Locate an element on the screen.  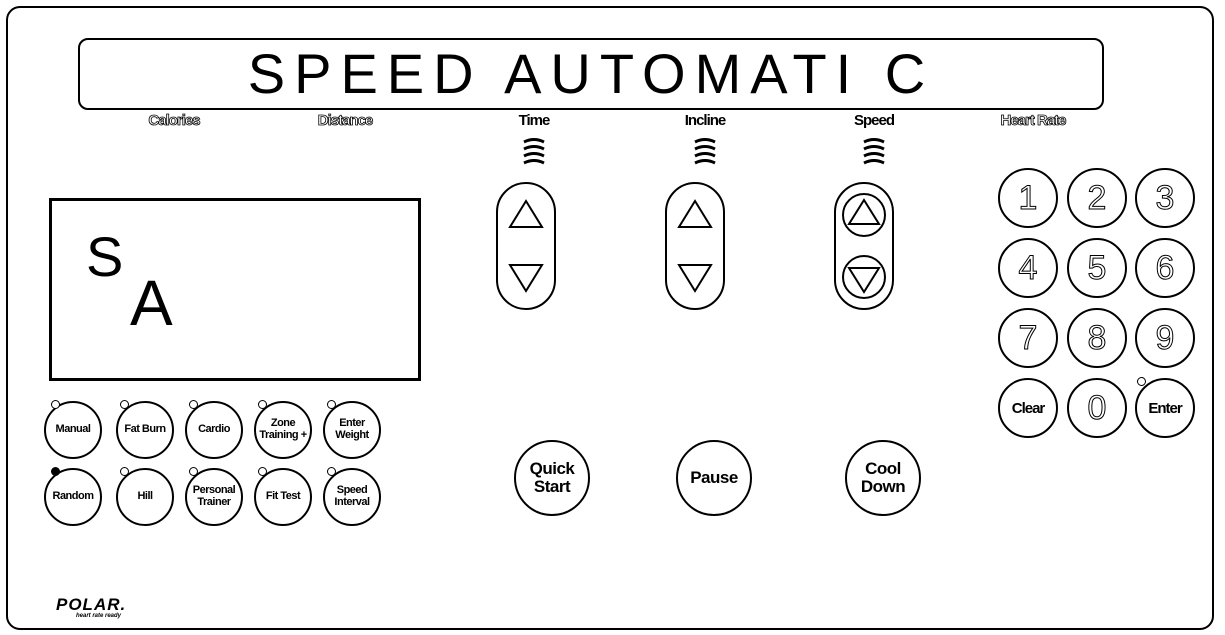
polar-logo-text: POLAR. is located at coordinates (91, 604).